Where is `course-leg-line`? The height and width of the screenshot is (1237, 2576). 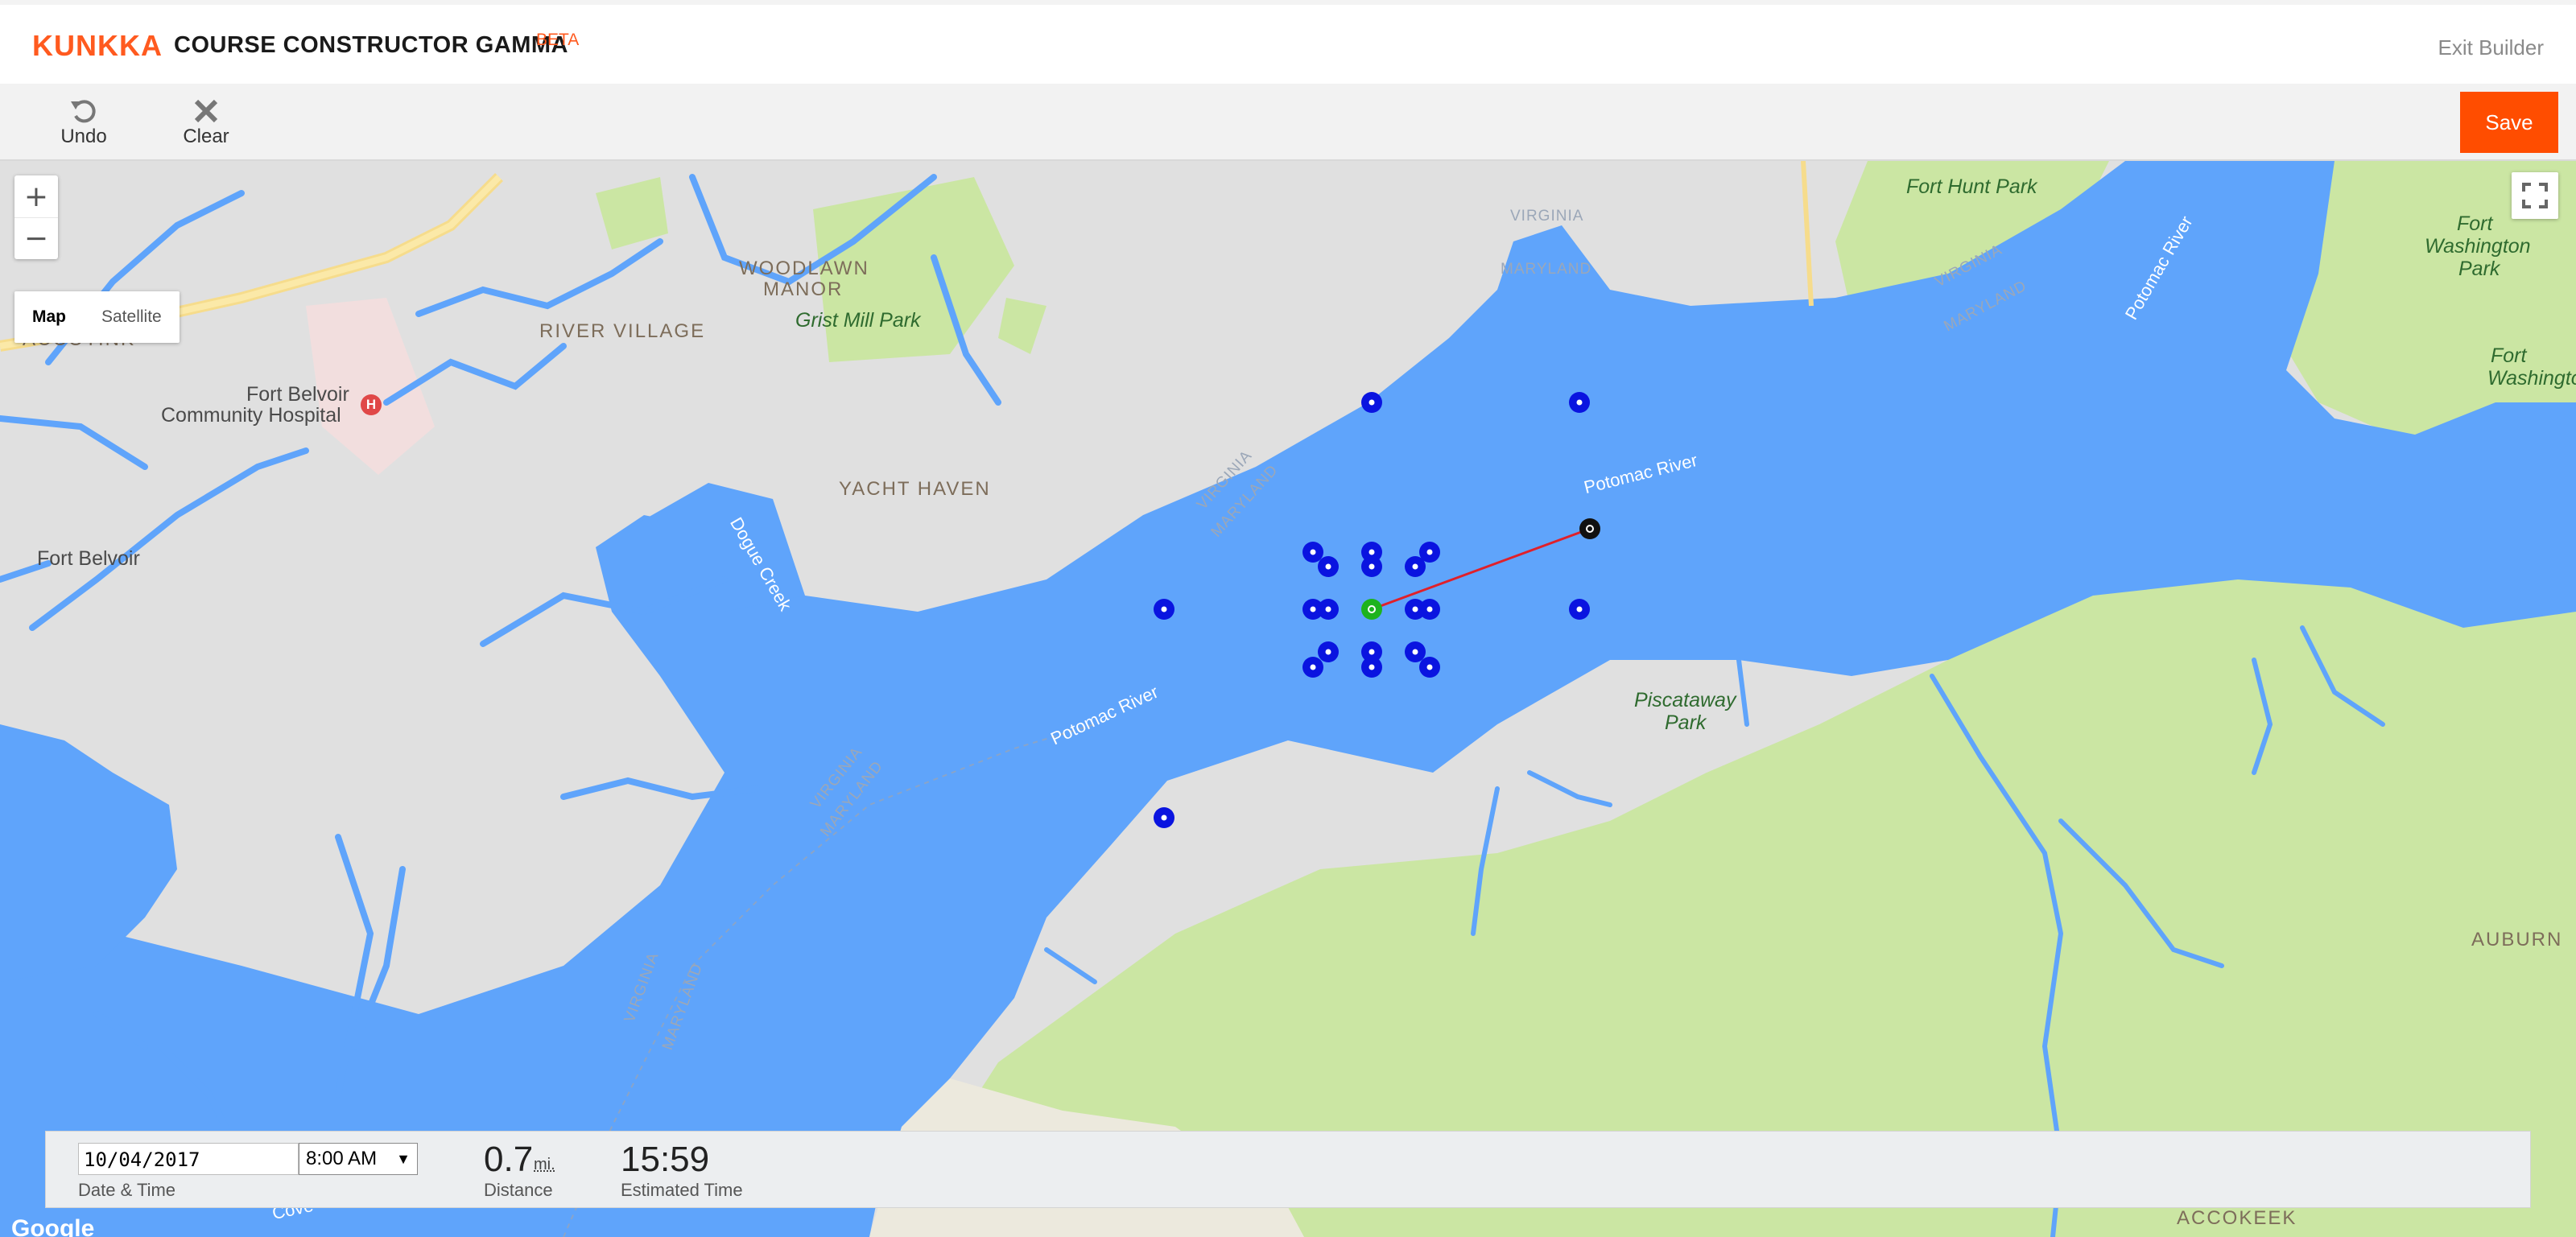 course-leg-line is located at coordinates (1481, 569).